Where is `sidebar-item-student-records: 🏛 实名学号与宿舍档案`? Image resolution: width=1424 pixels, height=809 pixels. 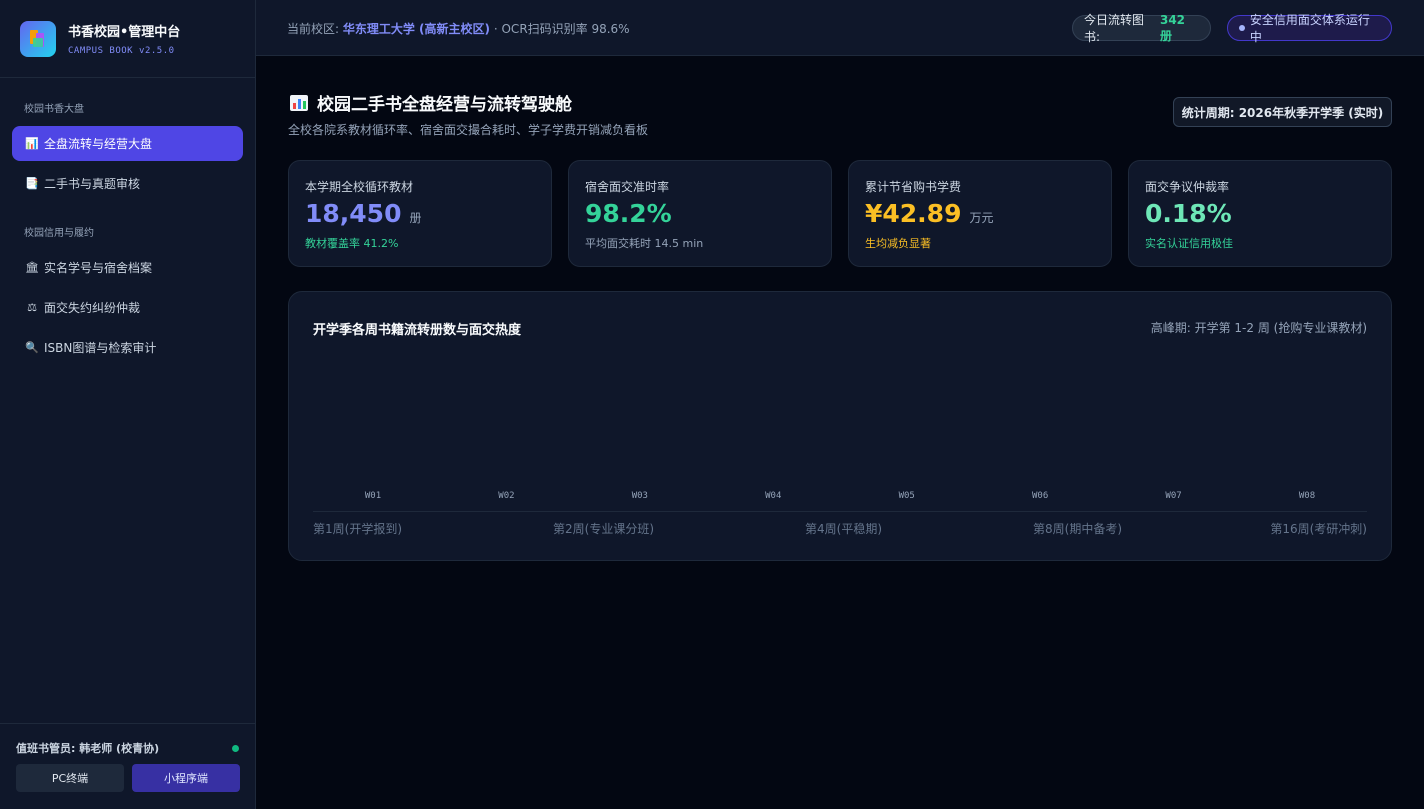
sidebar-item-student-records: 🏛 实名学号与宿舍档案 is located at coordinates (127, 267).